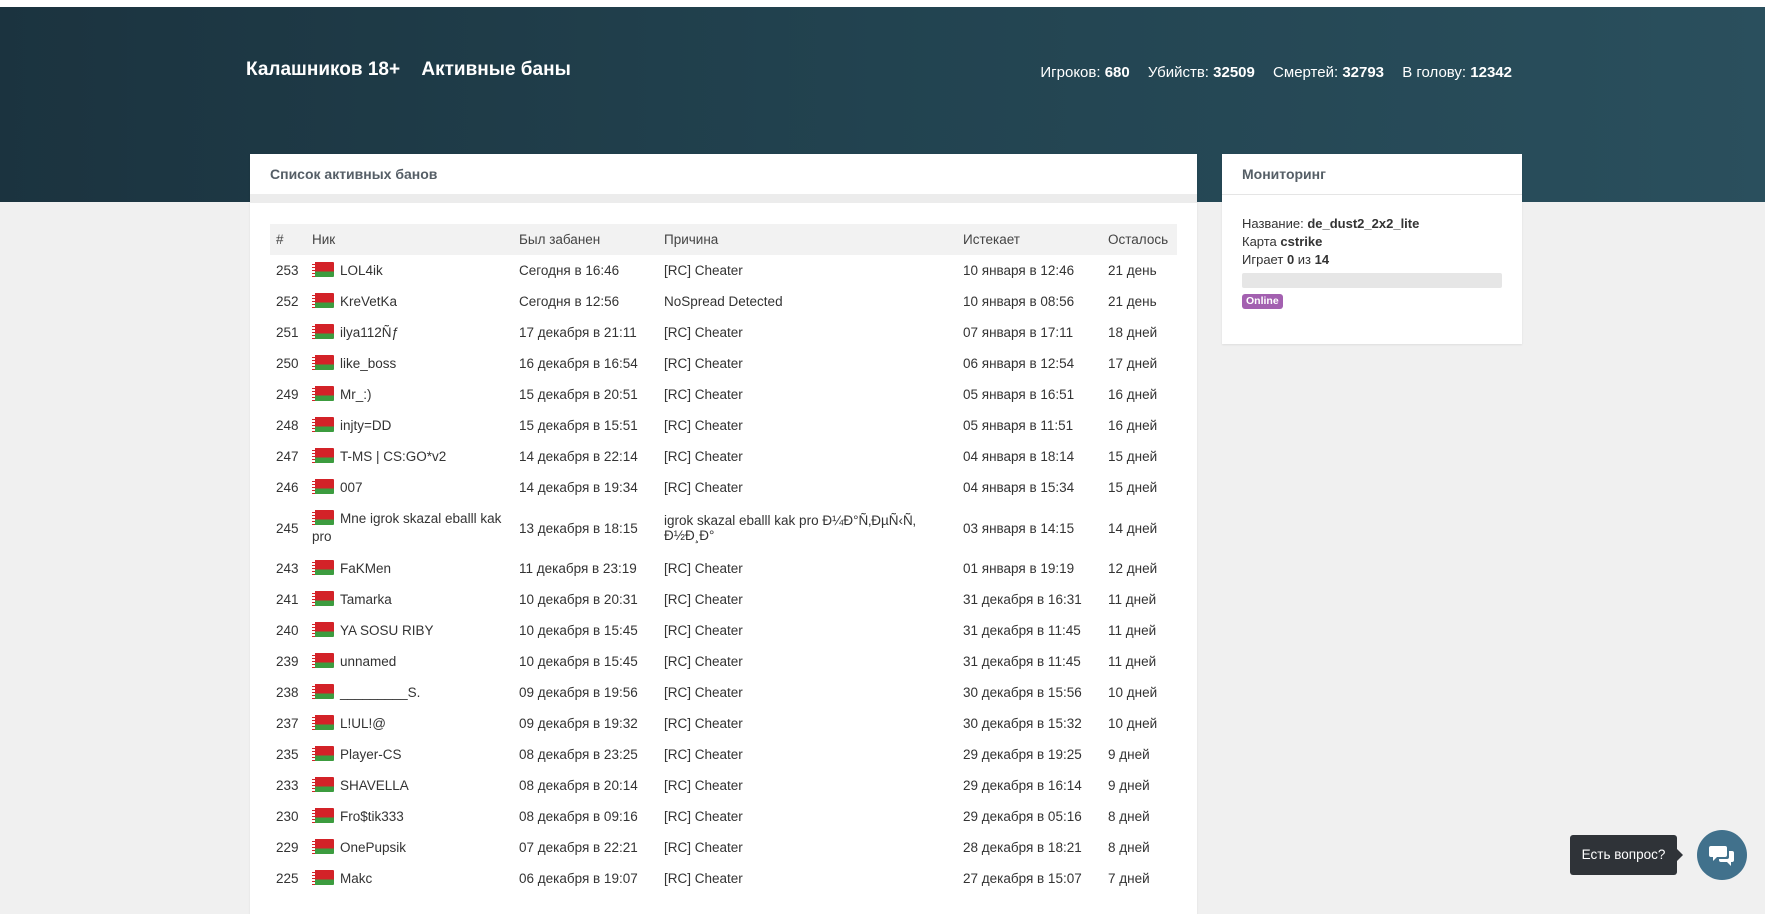  I want to click on player-nick: Mr_:), so click(356, 394).